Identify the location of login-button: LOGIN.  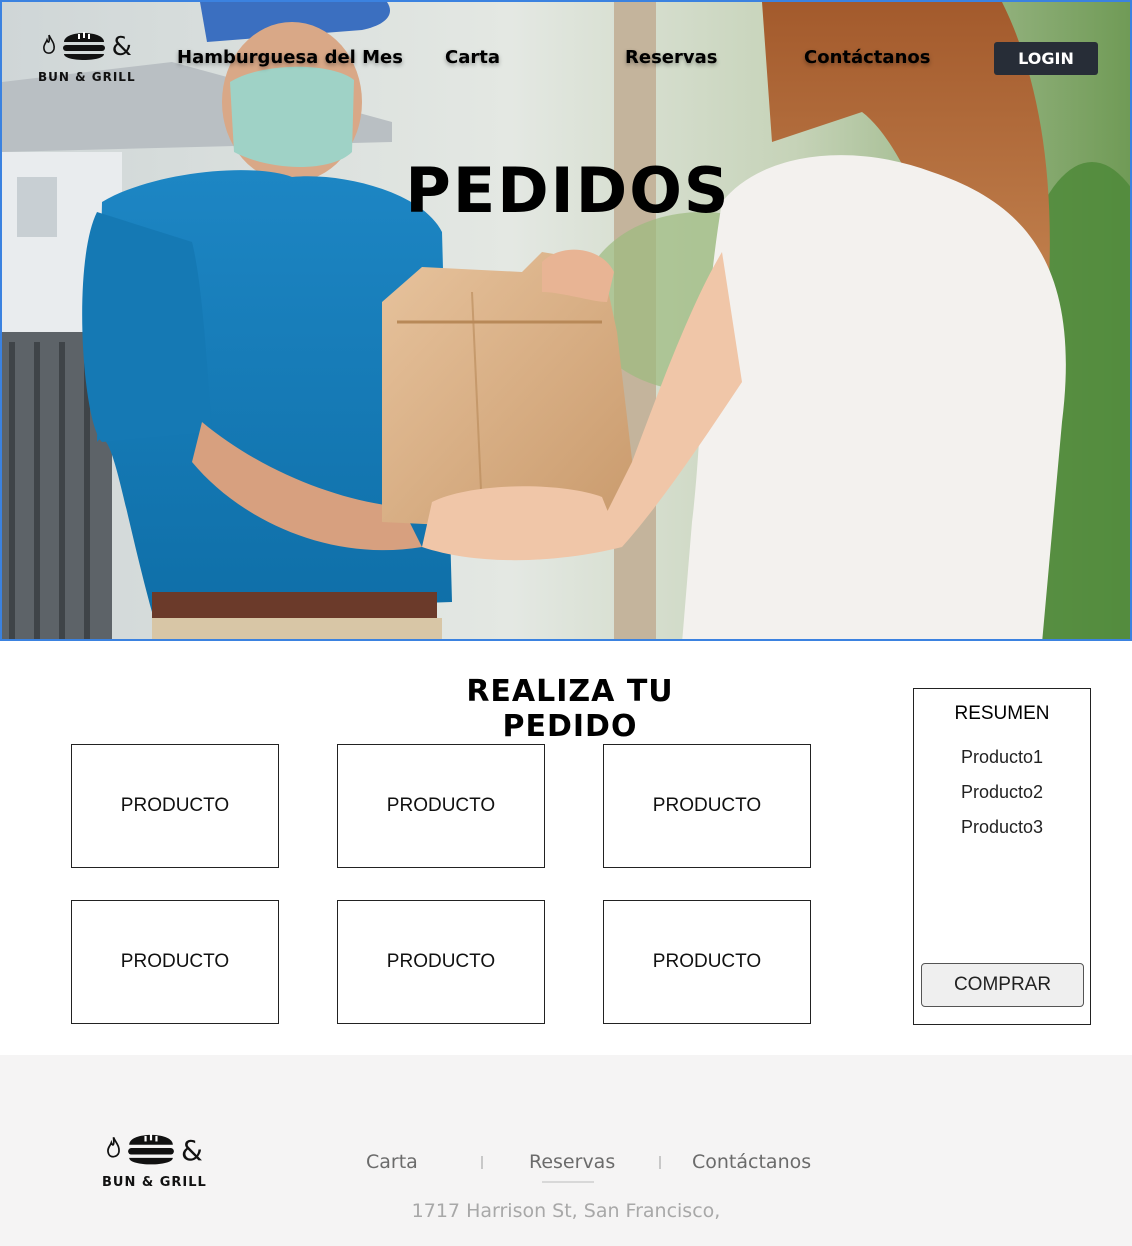
(1046, 58).